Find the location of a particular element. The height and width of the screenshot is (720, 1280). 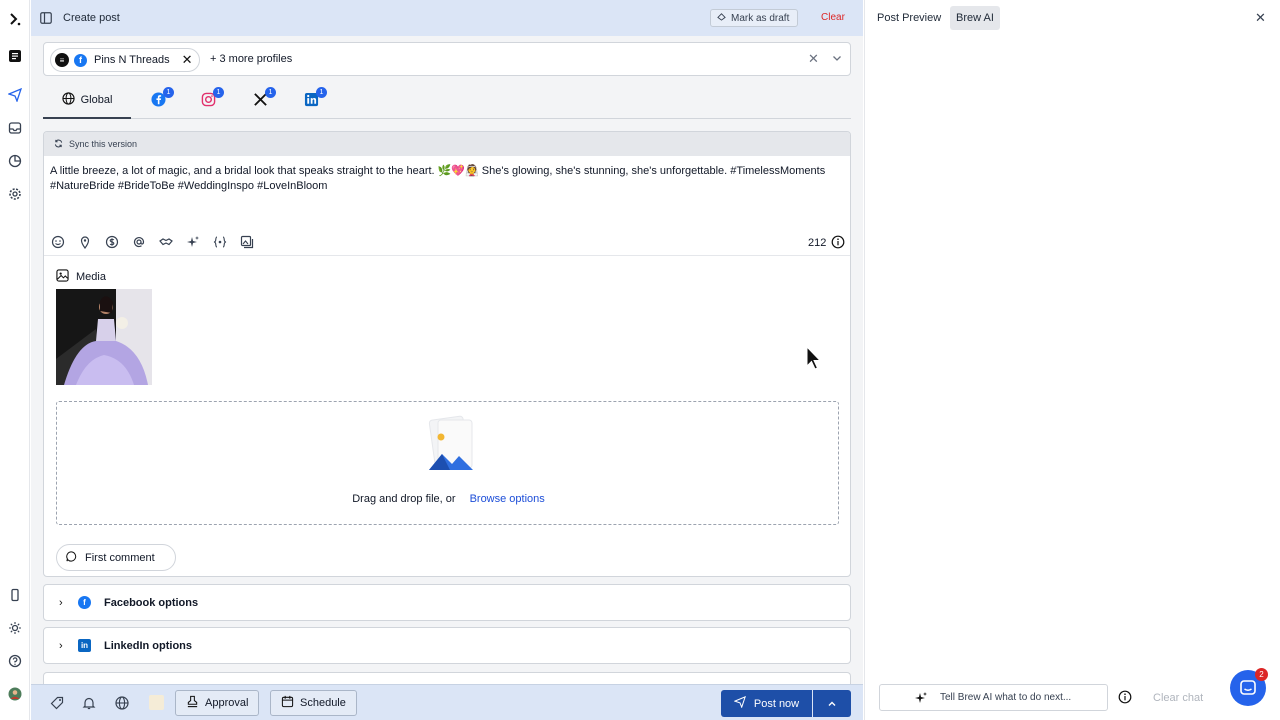

clear-button: Clear is located at coordinates (833, 17).